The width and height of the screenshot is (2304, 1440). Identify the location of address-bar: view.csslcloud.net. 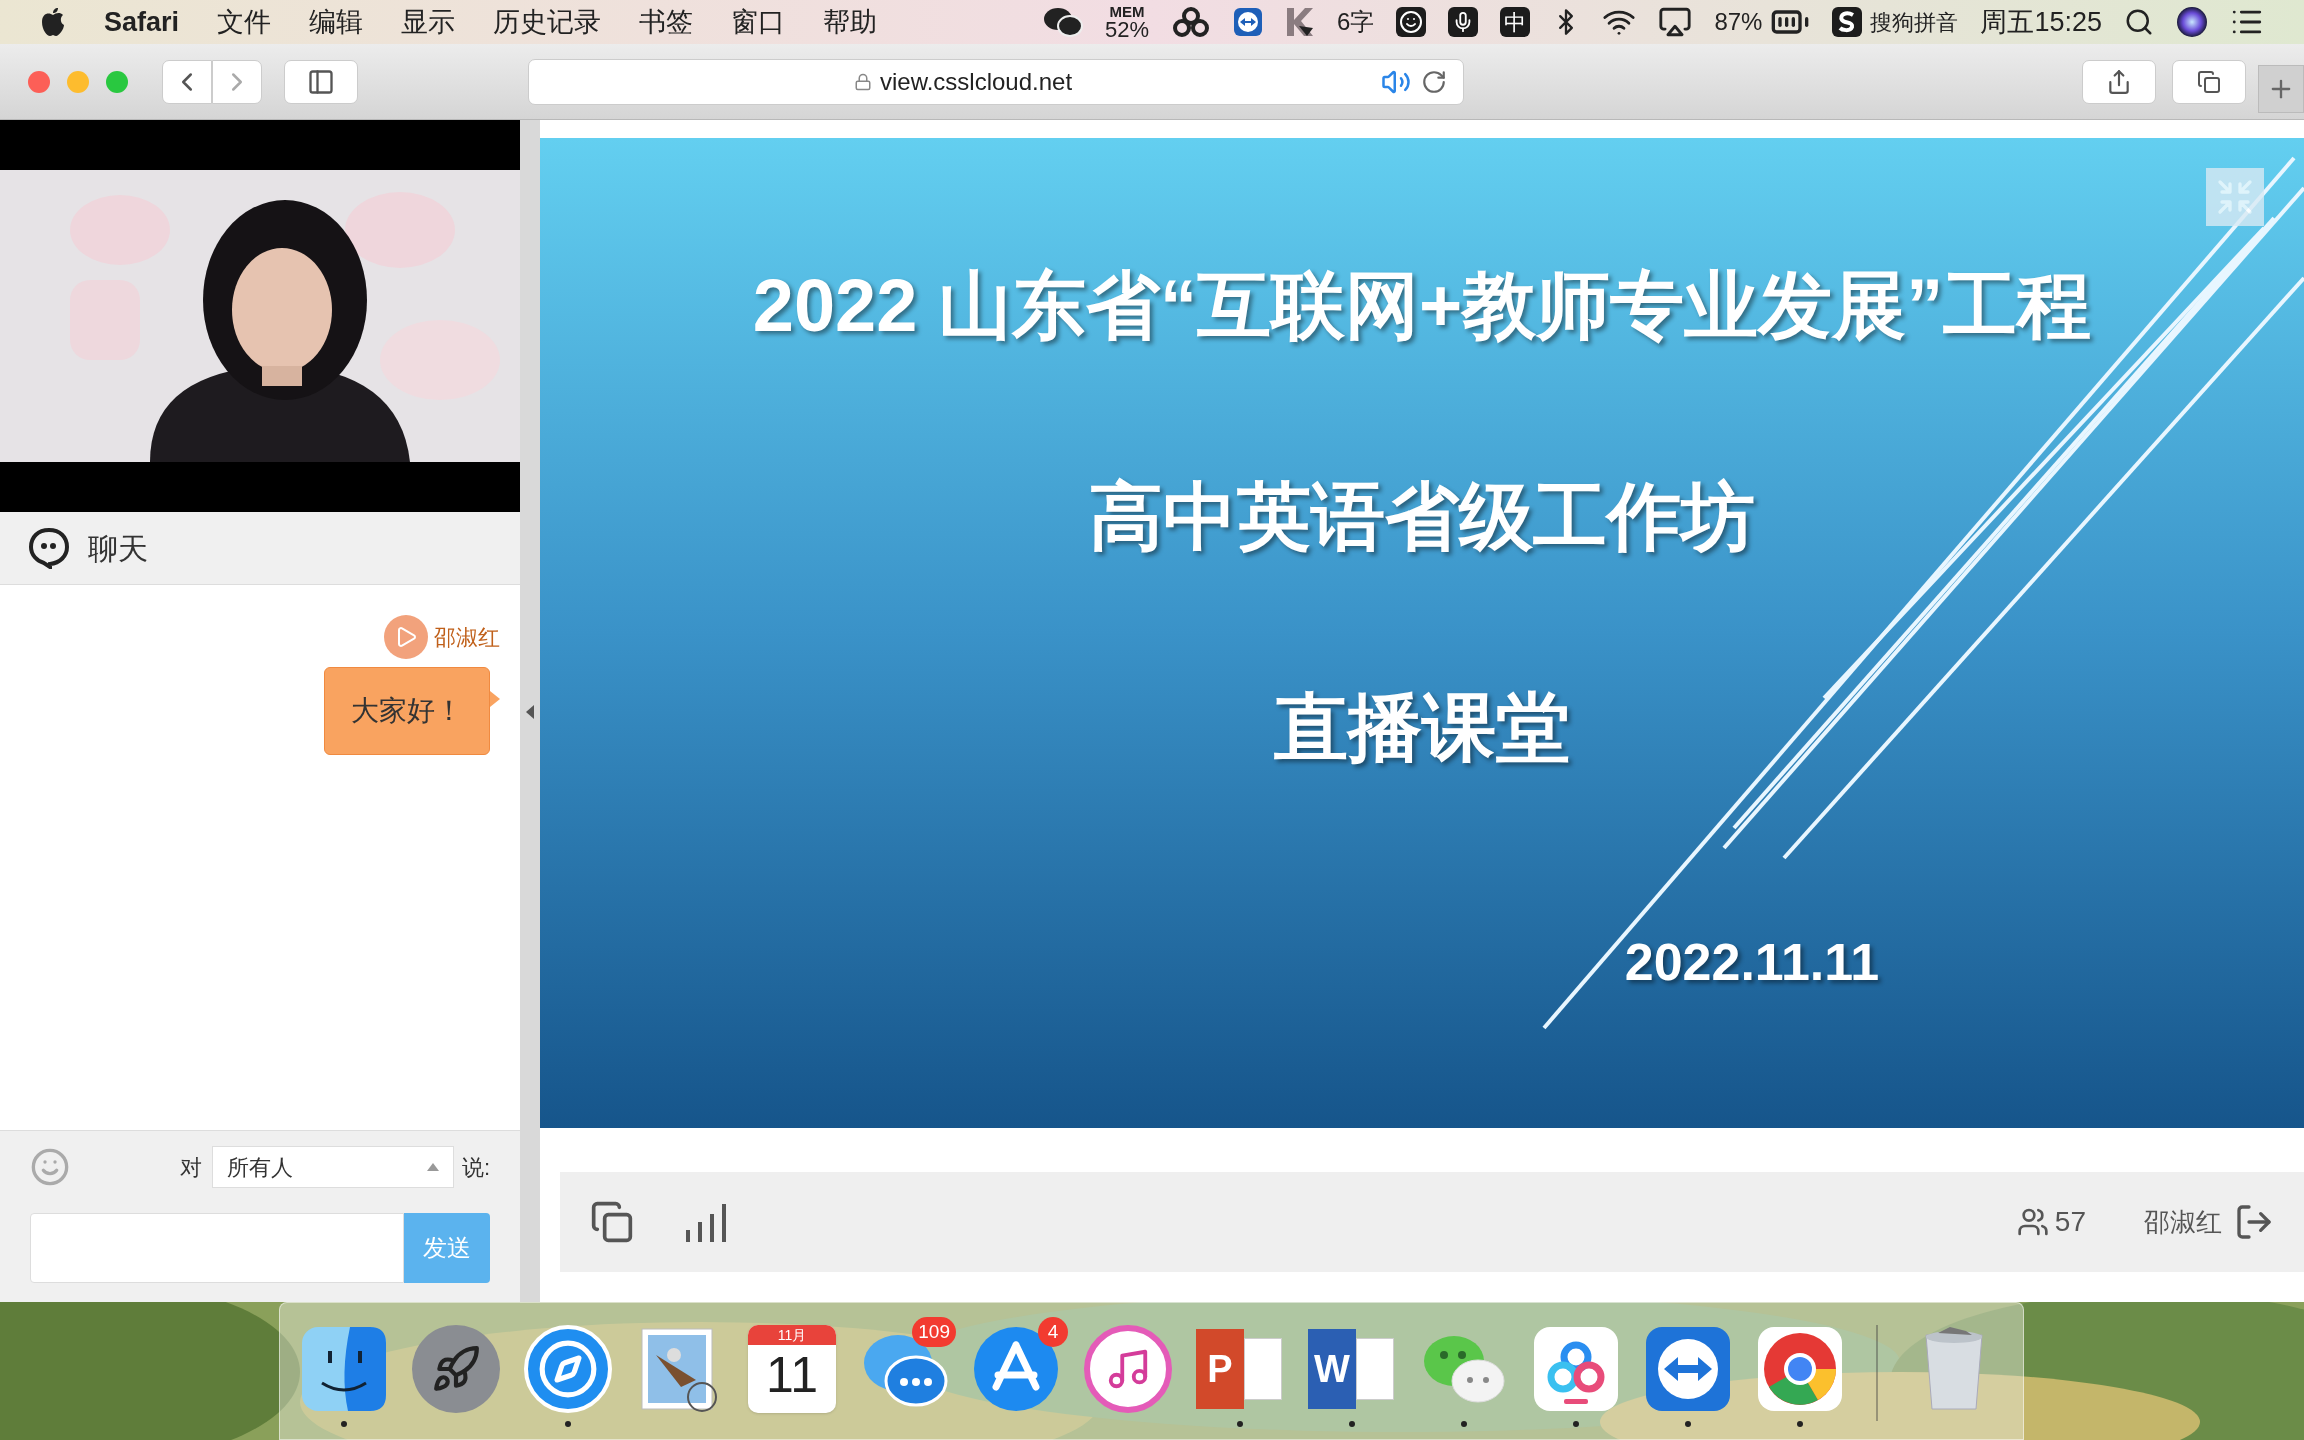
(996, 81).